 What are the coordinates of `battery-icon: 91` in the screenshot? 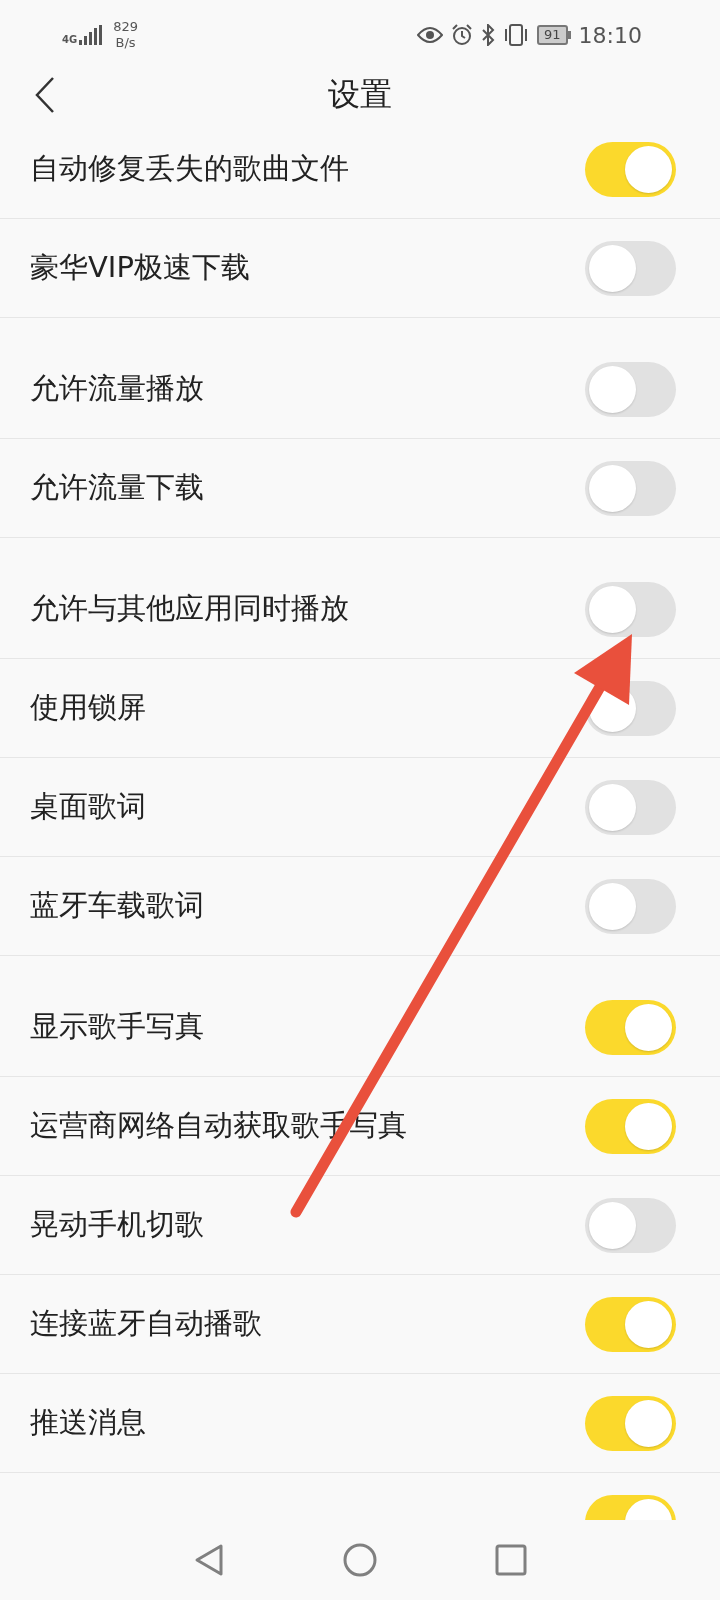 It's located at (554, 35).